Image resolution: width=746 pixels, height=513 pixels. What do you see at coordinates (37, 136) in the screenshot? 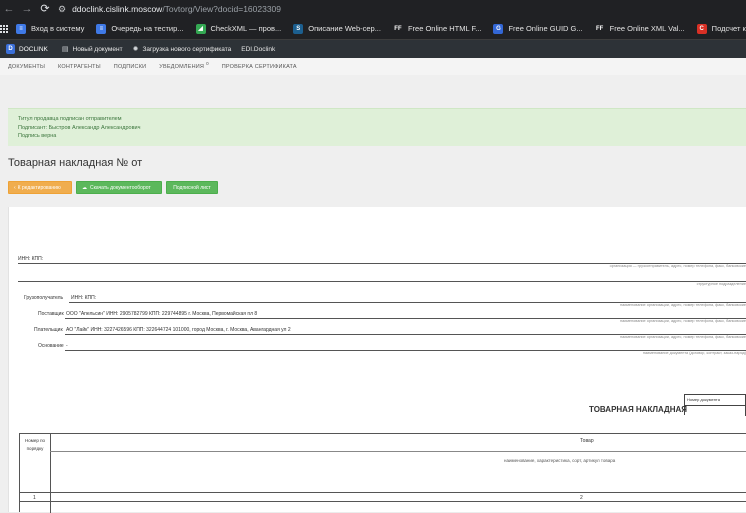
I see `alert-line-3: Подпись верна` at bounding box center [37, 136].